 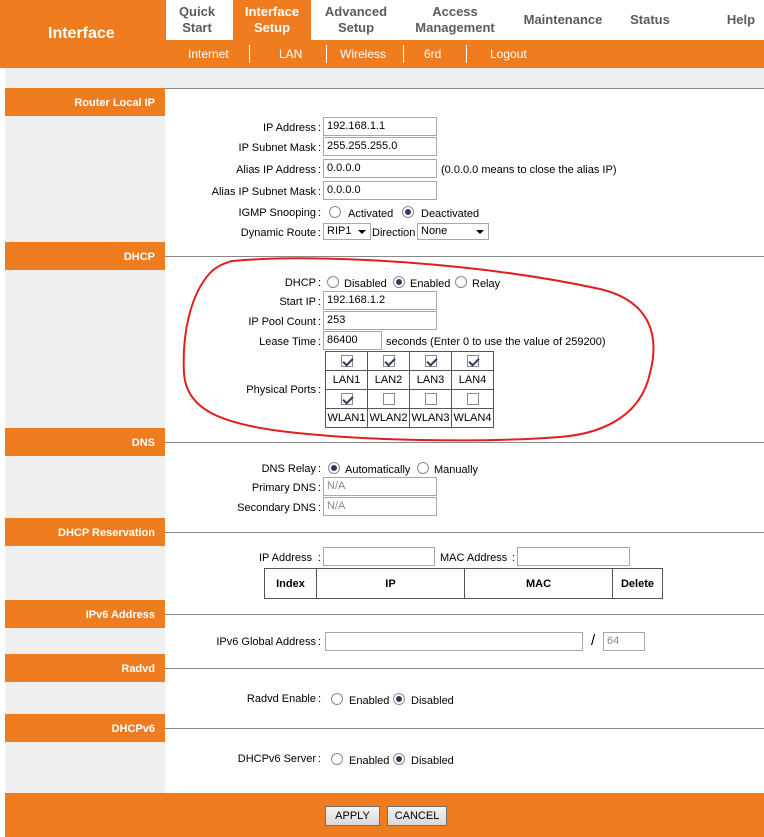 I want to click on alias-ip-note: (0.0.0.0 means to close the alias IP), so click(x=529, y=170).